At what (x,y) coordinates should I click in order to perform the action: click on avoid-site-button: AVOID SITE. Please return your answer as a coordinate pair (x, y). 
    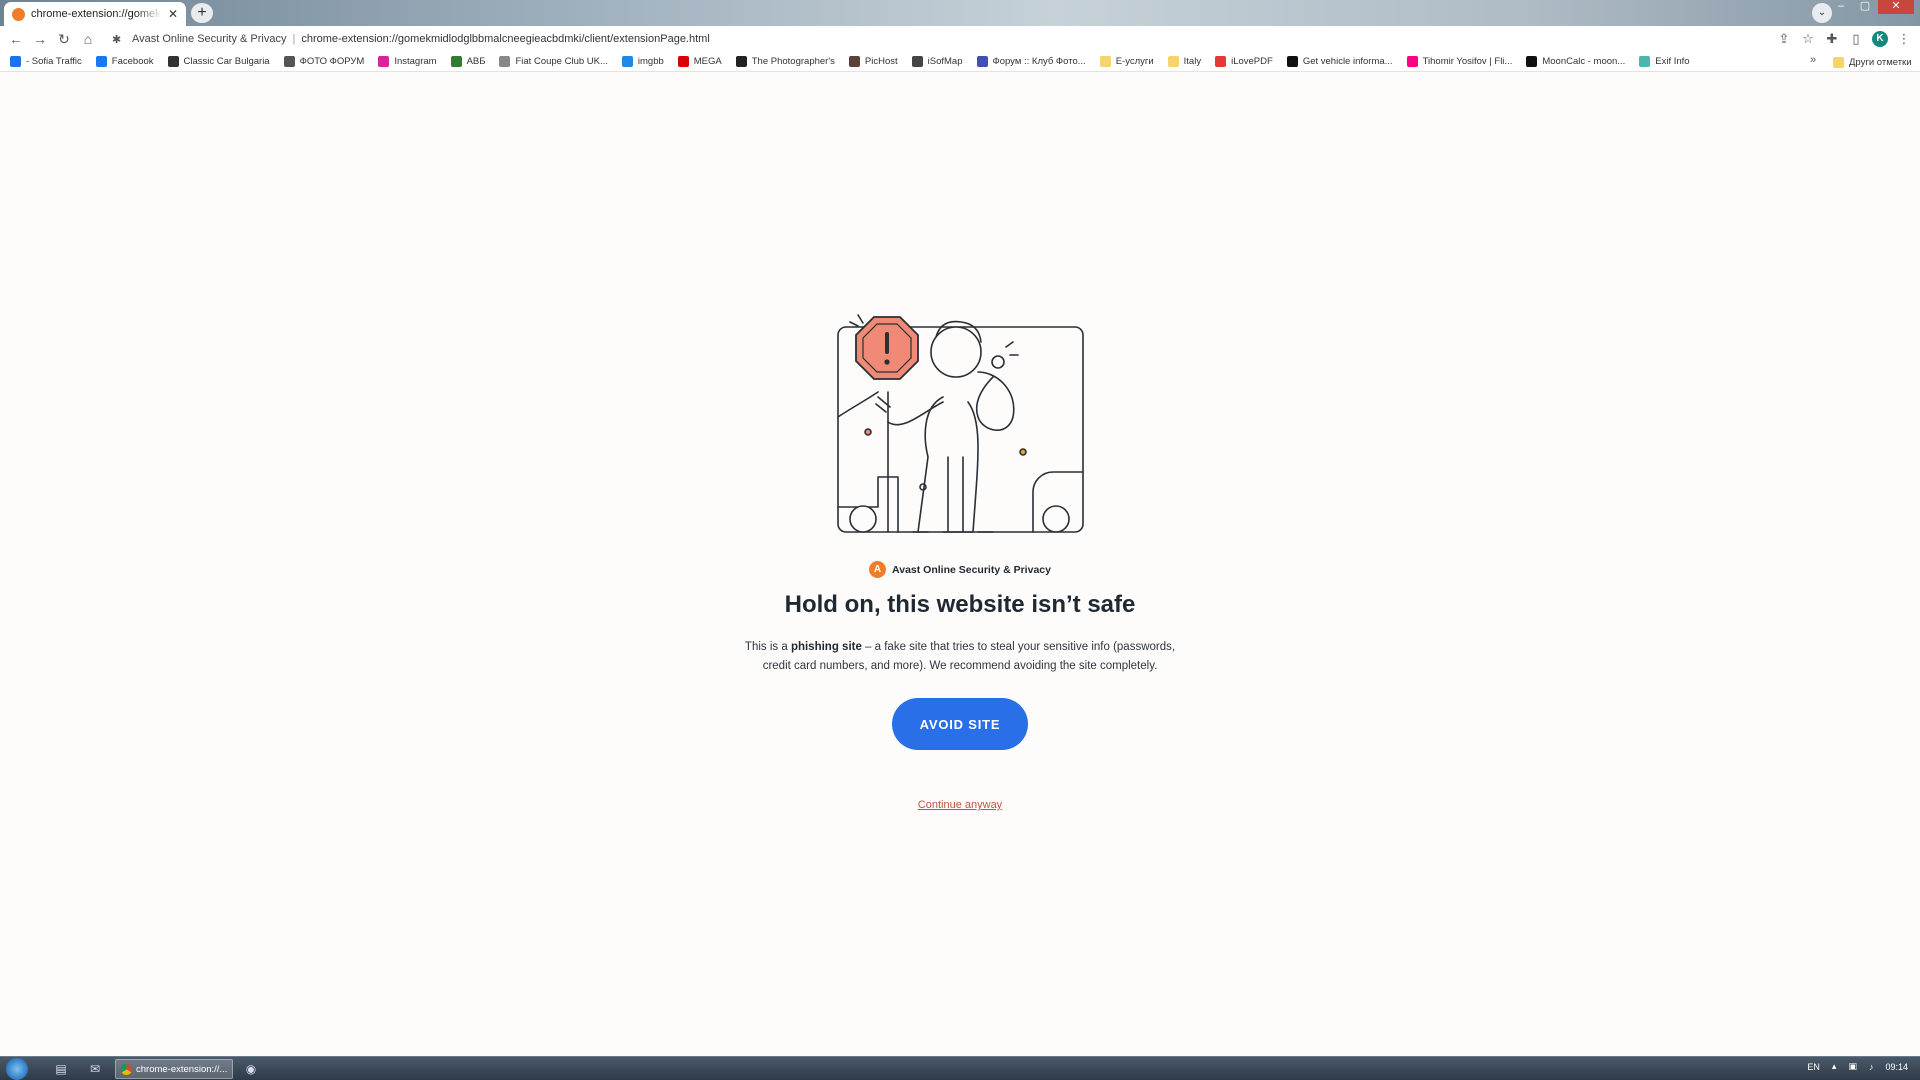
    Looking at the image, I should click on (960, 724).